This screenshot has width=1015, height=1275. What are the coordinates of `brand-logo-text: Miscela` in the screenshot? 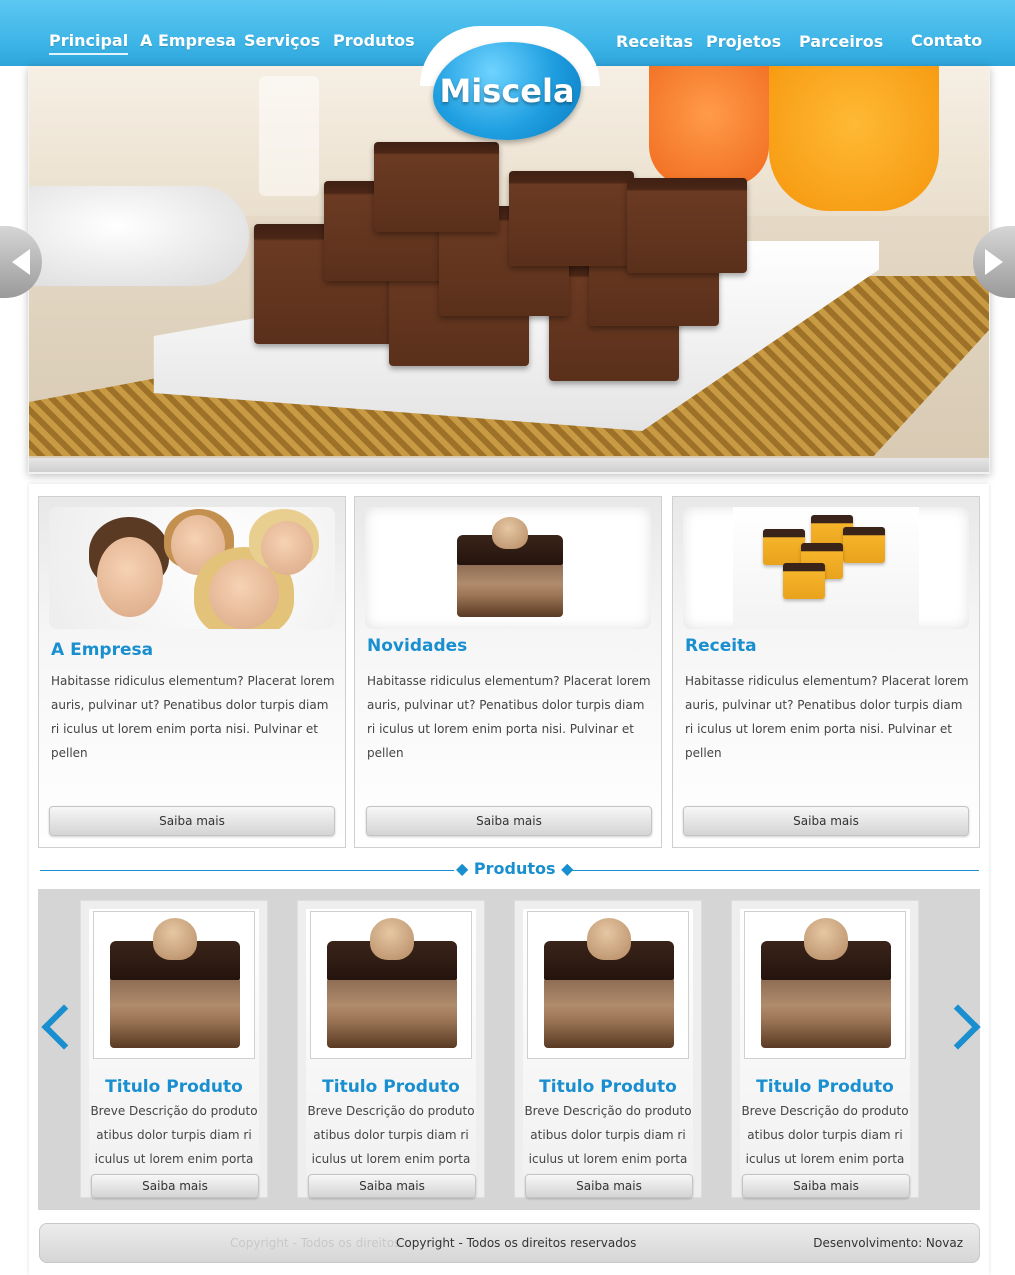 It's located at (507, 91).